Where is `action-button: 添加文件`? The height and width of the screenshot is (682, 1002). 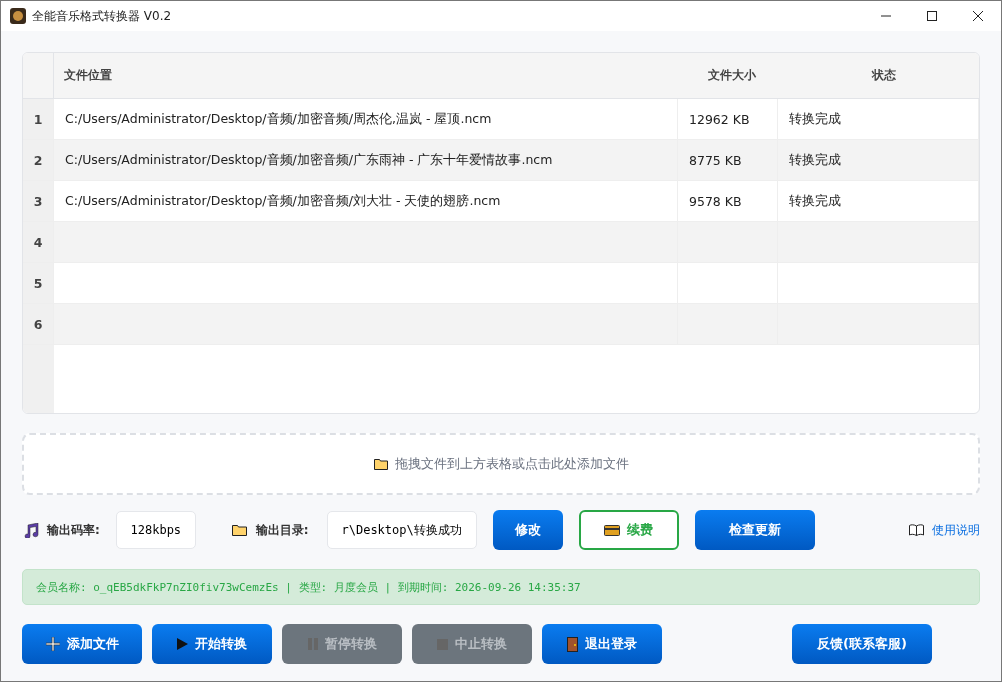
action-button: 添加文件 is located at coordinates (82, 644).